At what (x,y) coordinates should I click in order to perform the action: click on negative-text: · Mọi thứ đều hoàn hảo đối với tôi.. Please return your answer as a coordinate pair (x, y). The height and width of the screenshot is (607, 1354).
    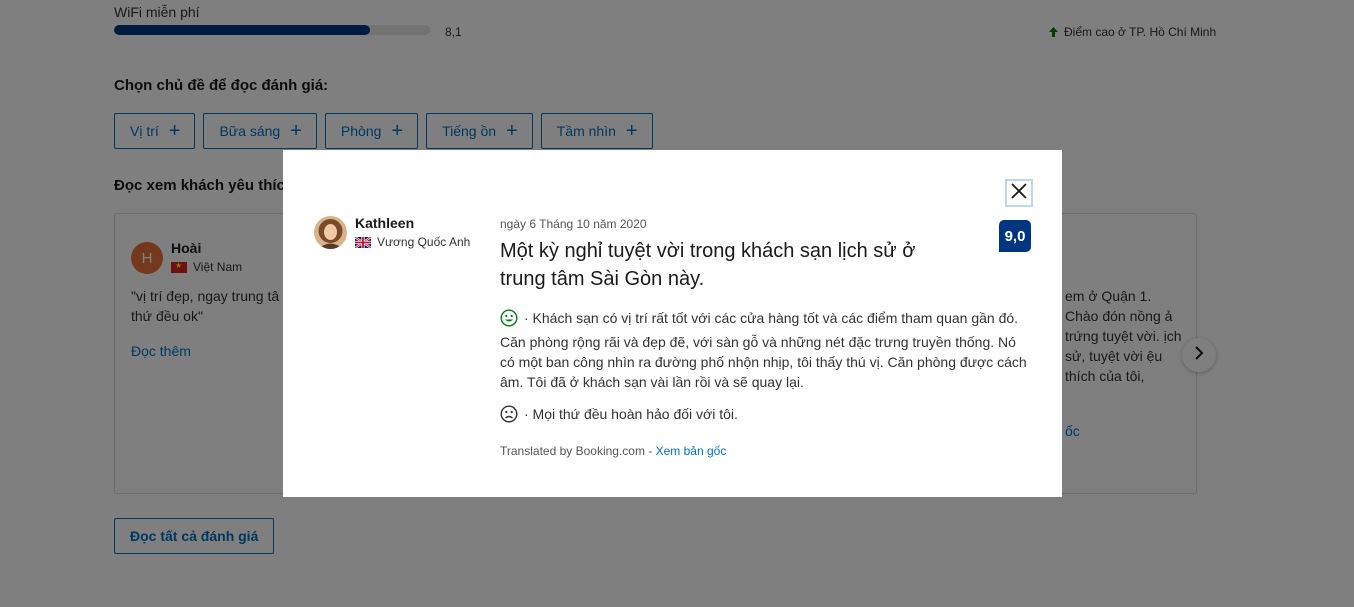
    Looking at the image, I should click on (631, 414).